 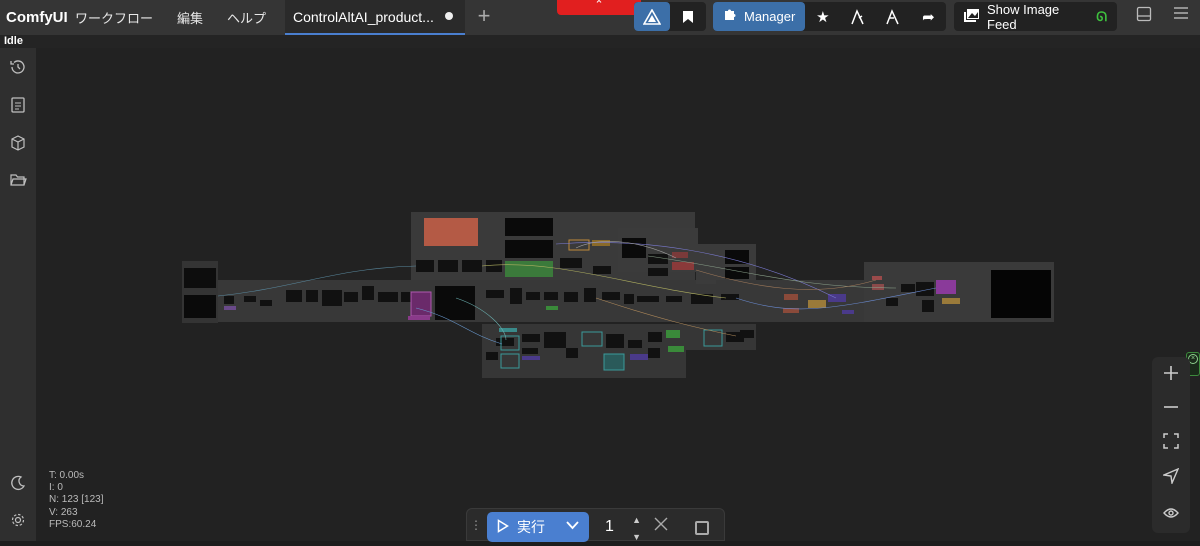 I want to click on show-image-feed-button: Show Image Feed ᘏ, so click(x=1035, y=16).